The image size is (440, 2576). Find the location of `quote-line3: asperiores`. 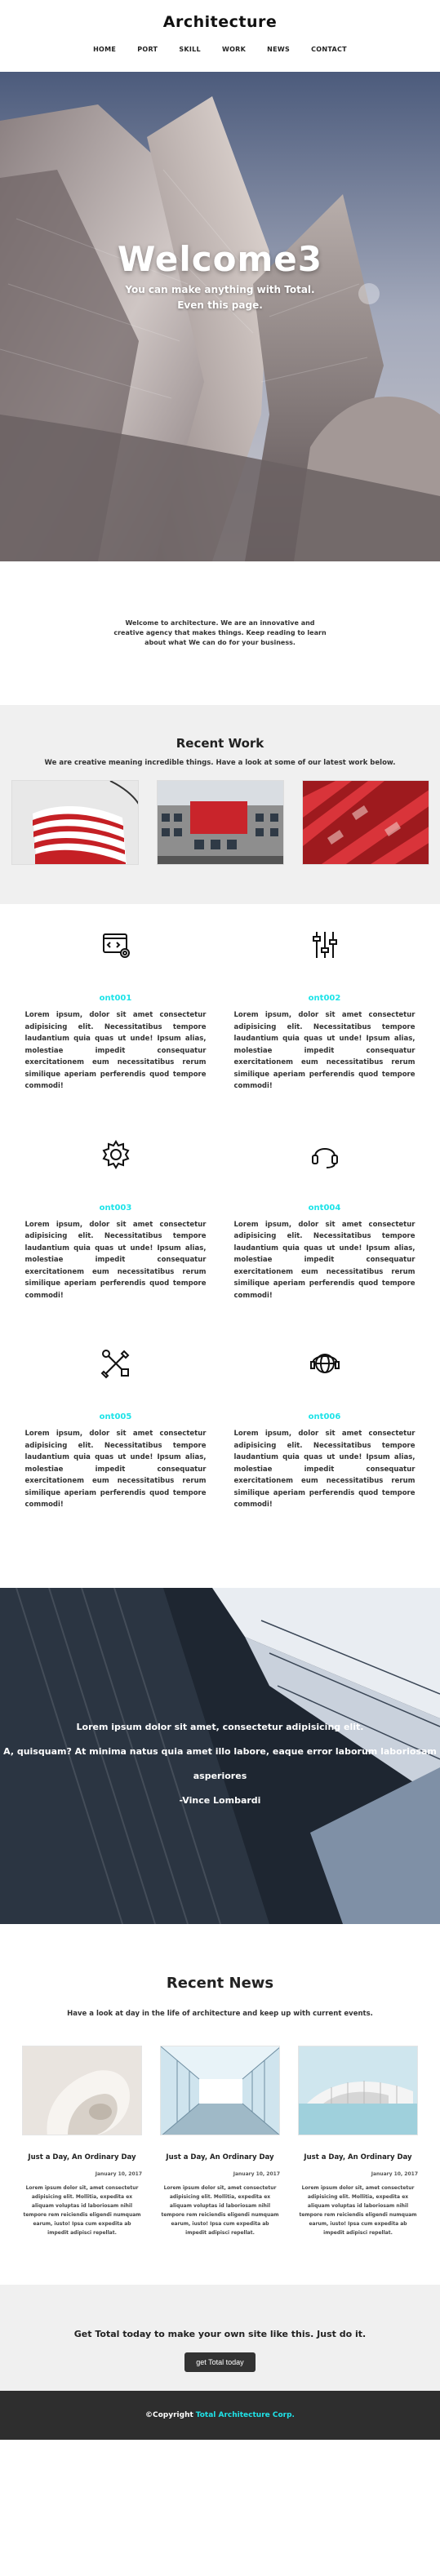

quote-line3: asperiores is located at coordinates (220, 1775).